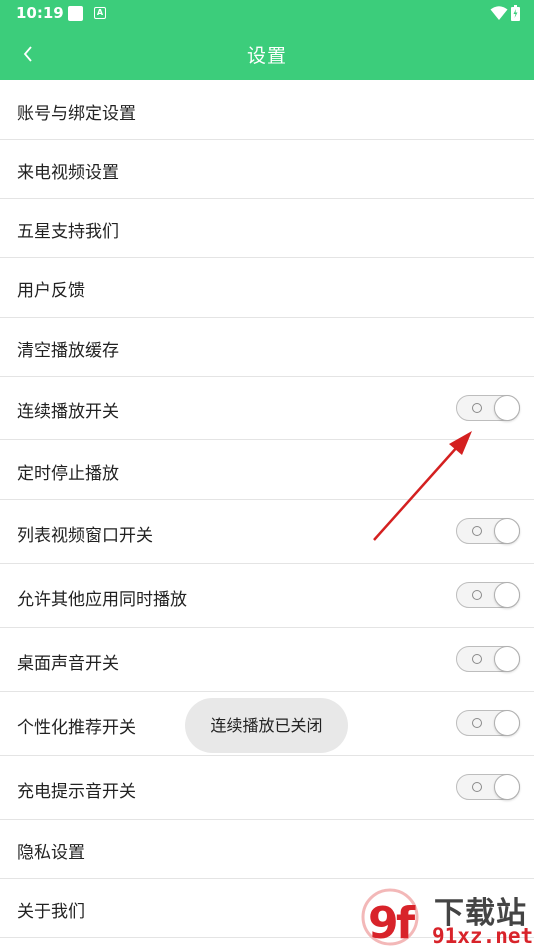  Describe the element at coordinates (383, 923) in the screenshot. I see `svg-text: 9` at that location.